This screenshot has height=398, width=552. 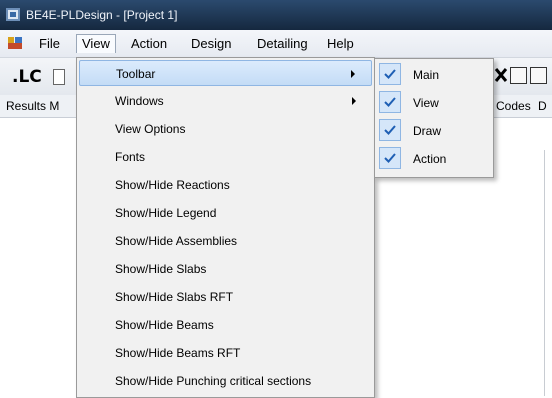 I want to click on view-menu-item-beams: Show/Hide Beams, so click(x=225, y=325).